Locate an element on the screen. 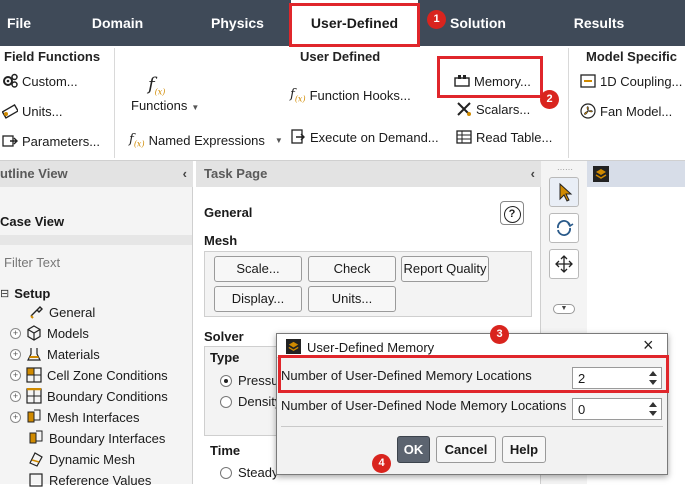 This screenshot has width=685, height=491. ribbon-separator is located at coordinates (114, 103).